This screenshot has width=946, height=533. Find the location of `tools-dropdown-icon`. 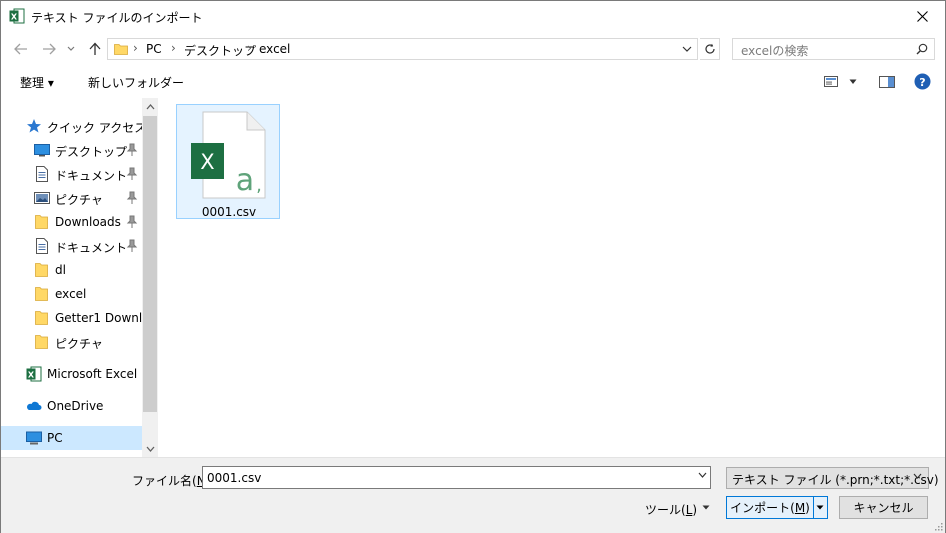

tools-dropdown-icon is located at coordinates (706, 507).